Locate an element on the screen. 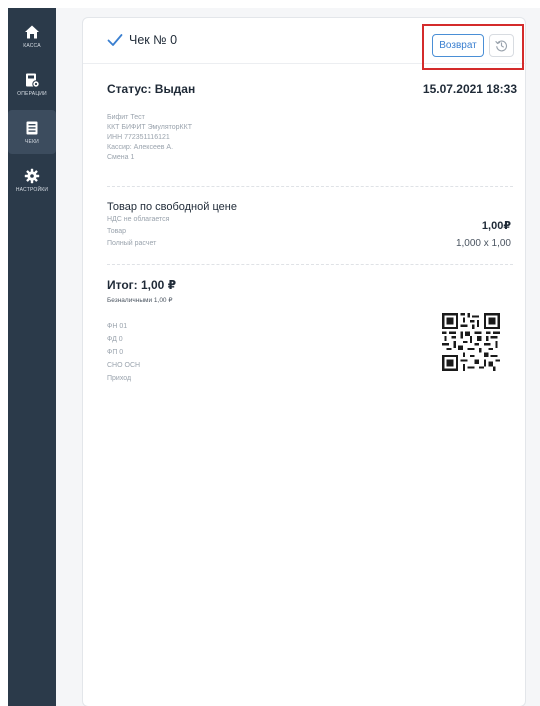 Image resolution: width=540 pixels, height=706 pixels. payment-line: Безналичными 1,00 ₽ is located at coordinates (140, 300).